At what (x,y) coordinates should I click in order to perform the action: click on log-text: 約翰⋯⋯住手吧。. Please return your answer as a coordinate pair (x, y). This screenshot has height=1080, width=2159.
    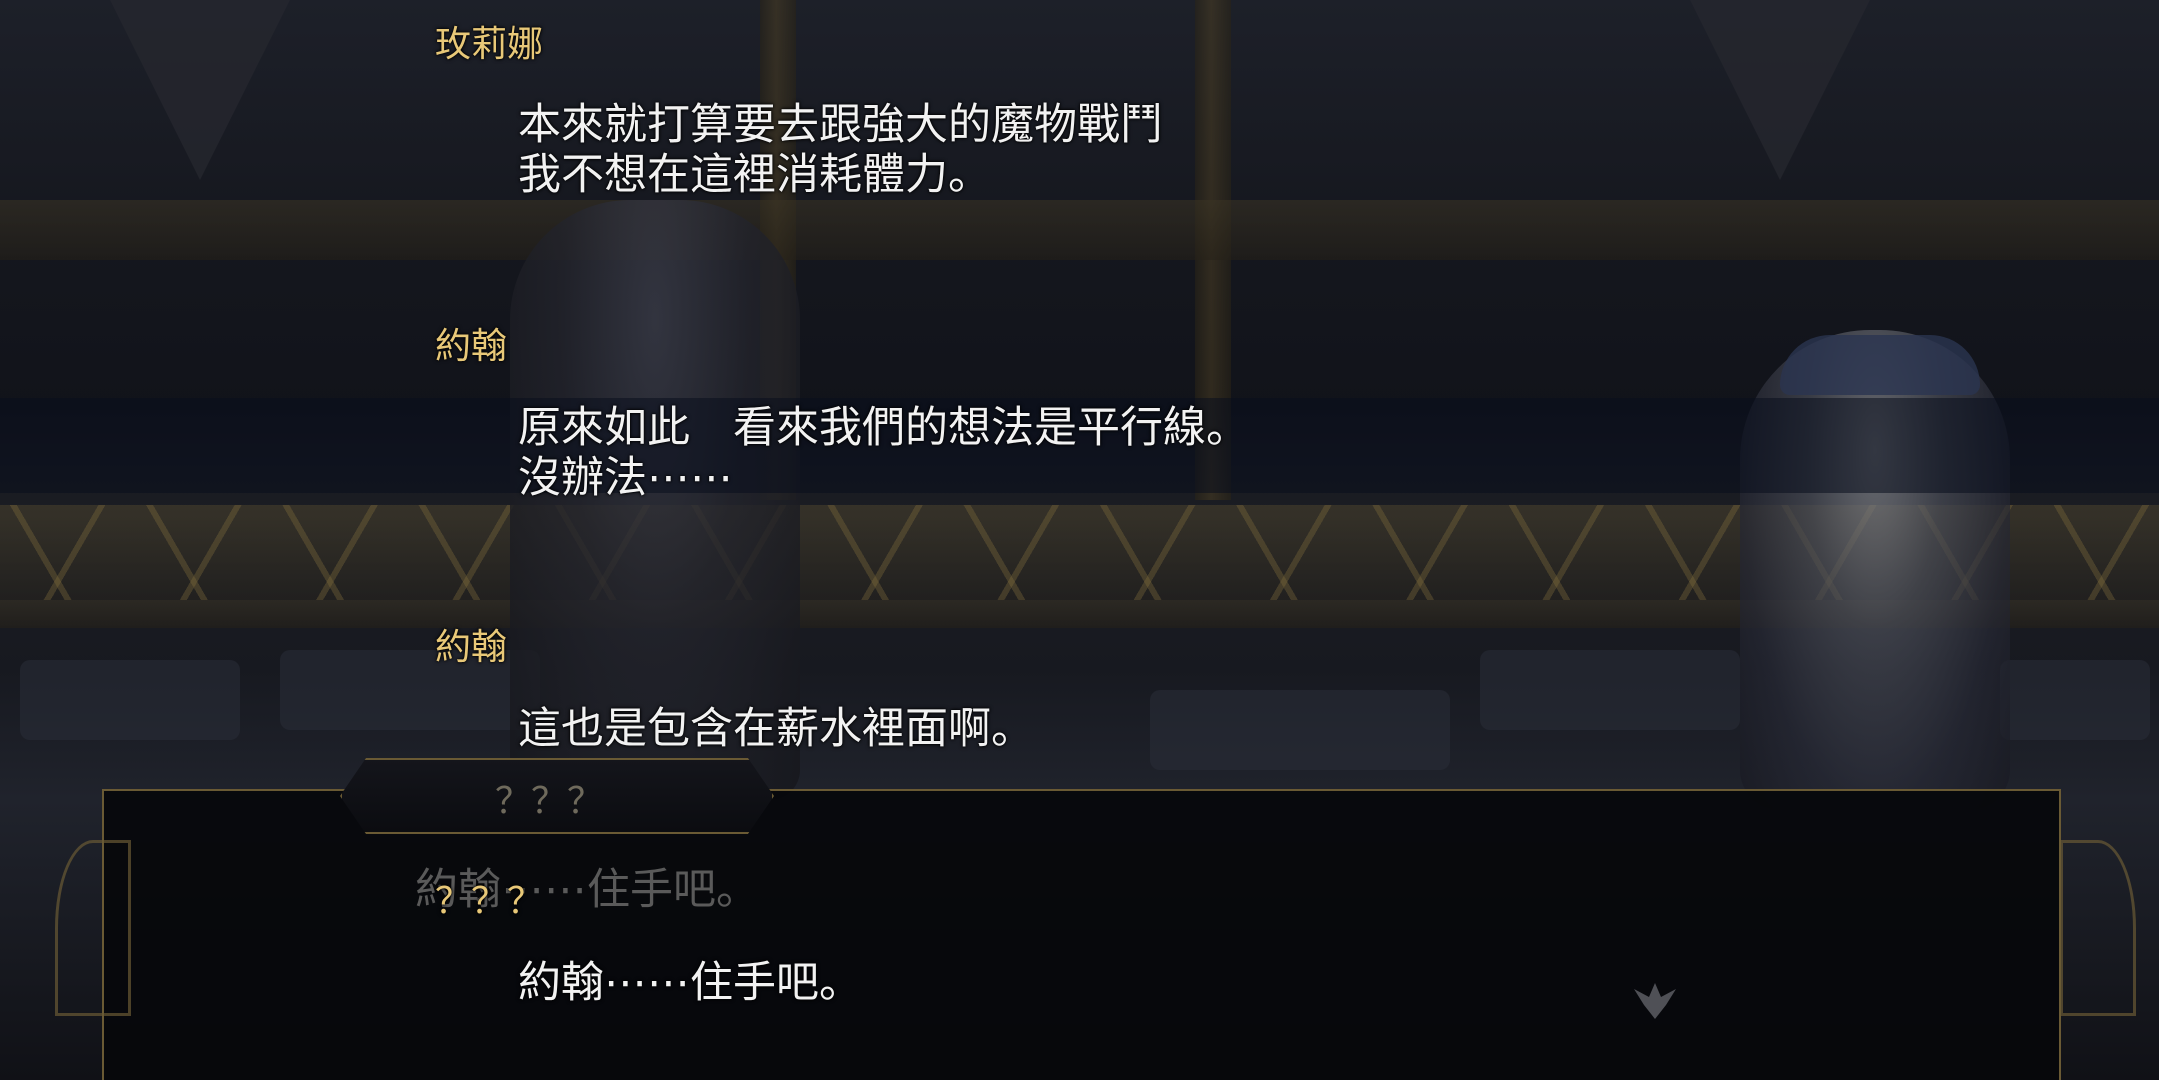
    Looking at the image, I should click on (690, 983).